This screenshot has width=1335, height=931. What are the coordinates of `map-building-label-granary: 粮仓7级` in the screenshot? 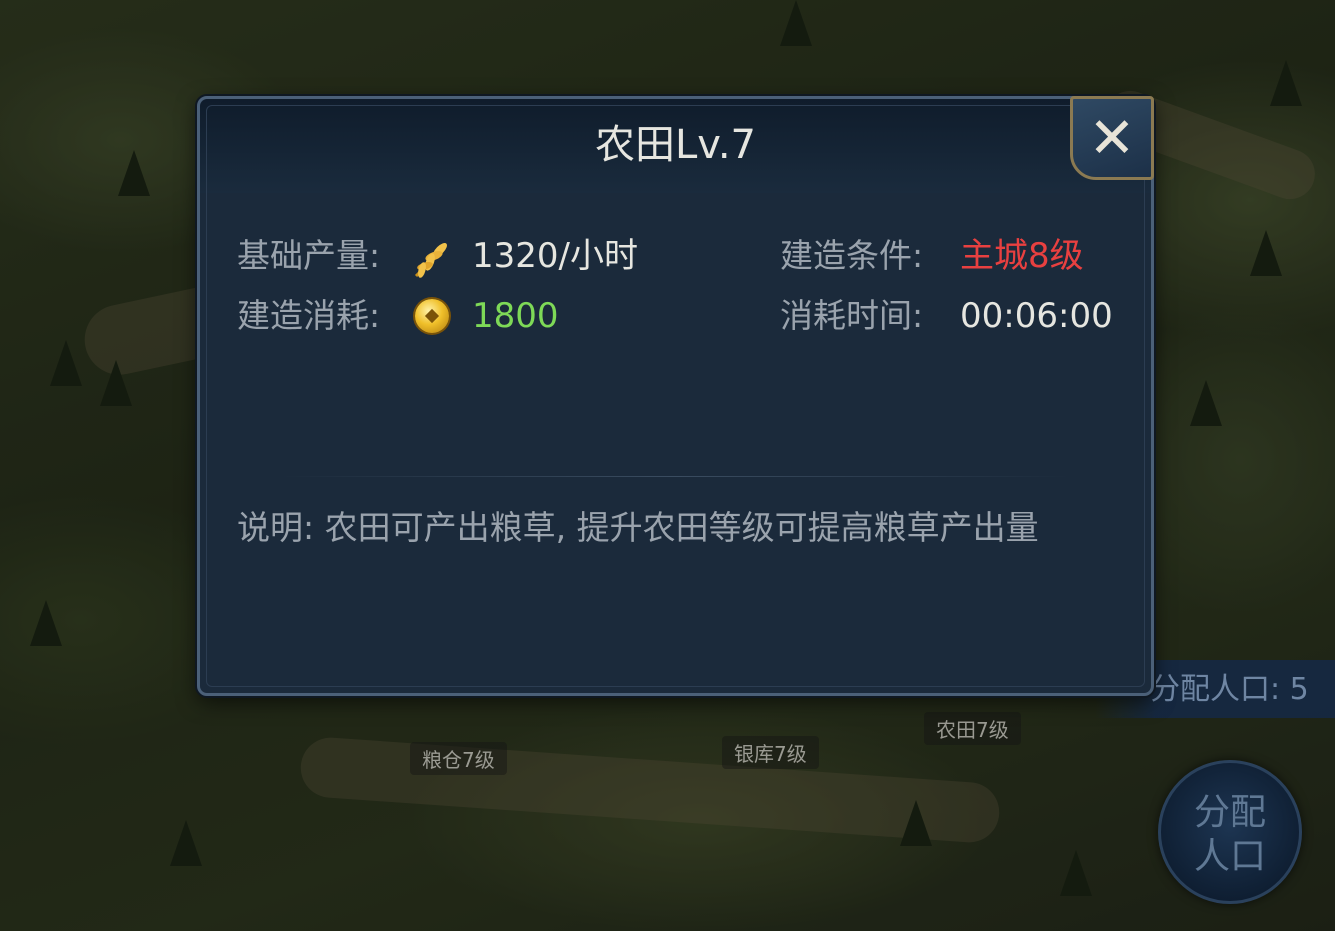 It's located at (458, 758).